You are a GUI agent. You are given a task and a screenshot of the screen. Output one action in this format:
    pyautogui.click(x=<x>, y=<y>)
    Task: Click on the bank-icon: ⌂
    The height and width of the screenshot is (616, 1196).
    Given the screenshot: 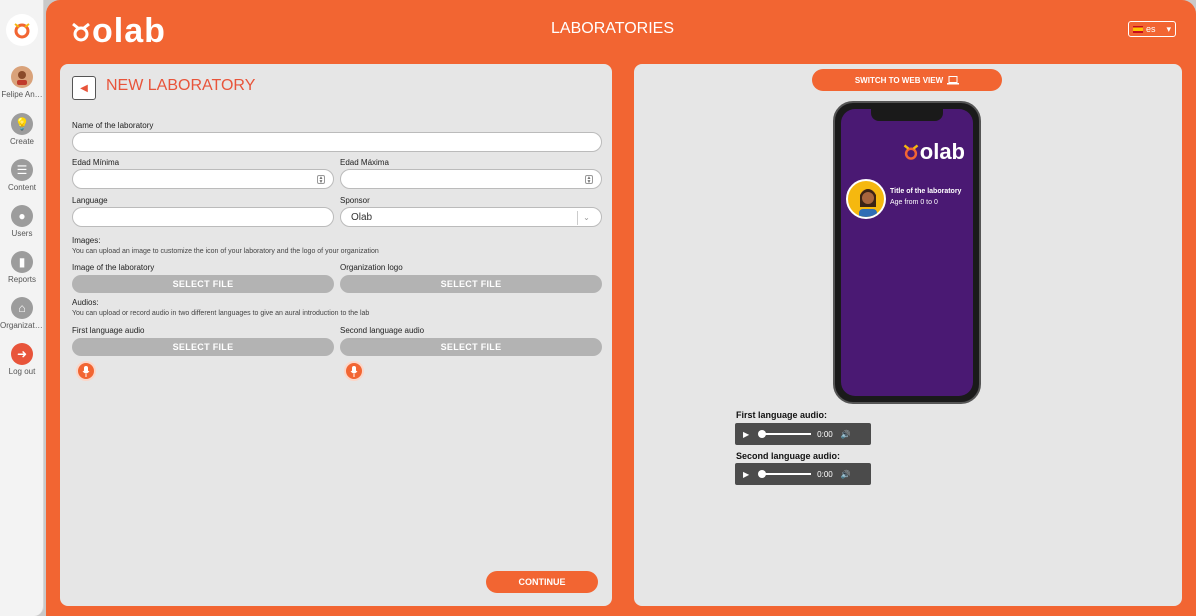 What is the action you would take?
    pyautogui.click(x=22, y=308)
    